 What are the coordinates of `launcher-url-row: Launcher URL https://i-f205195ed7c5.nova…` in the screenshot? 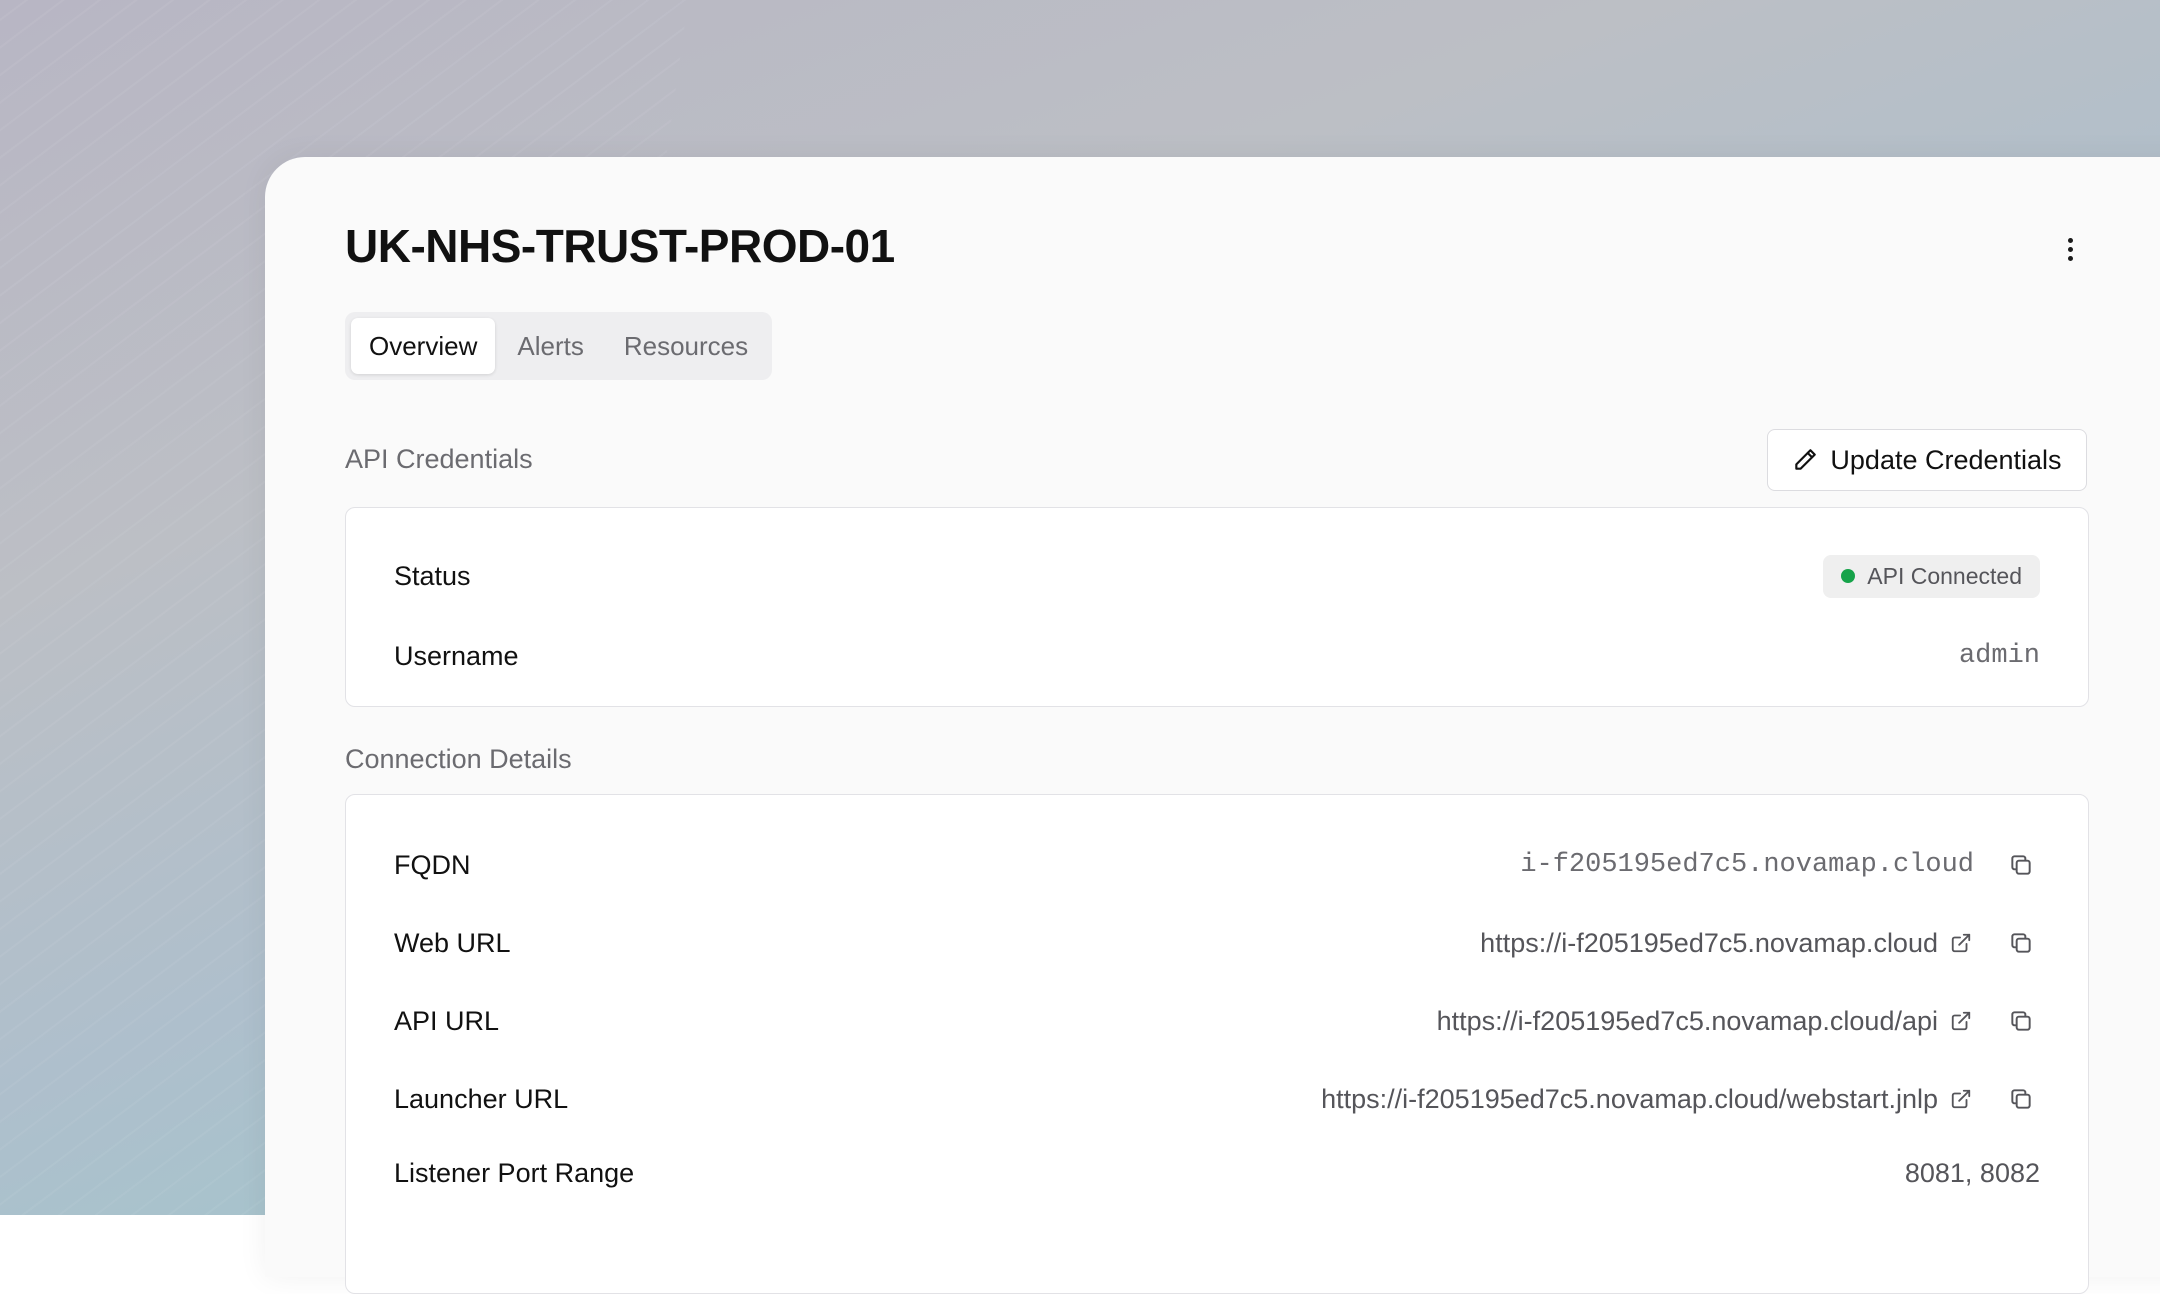 It's located at (1217, 1099).